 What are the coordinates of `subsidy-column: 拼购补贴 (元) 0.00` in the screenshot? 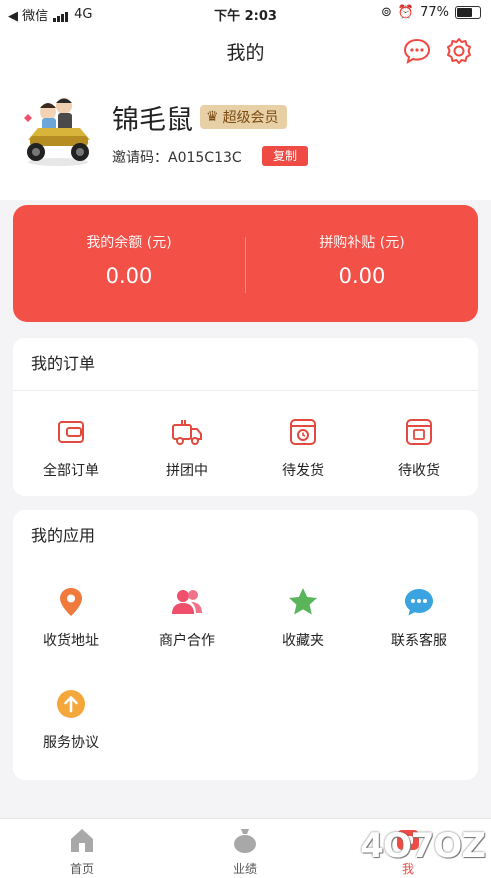 It's located at (362, 260).